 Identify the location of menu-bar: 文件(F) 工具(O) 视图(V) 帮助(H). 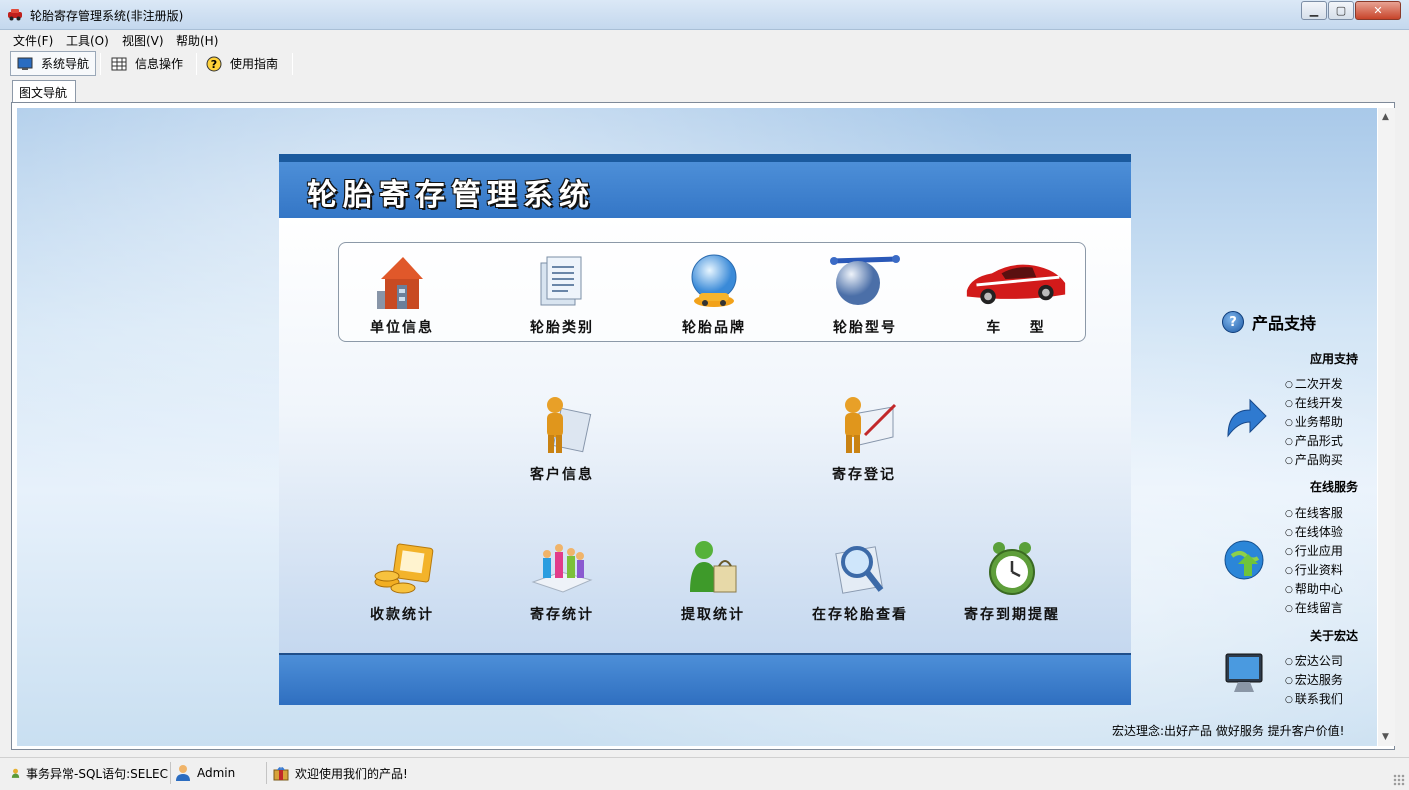
(704, 39).